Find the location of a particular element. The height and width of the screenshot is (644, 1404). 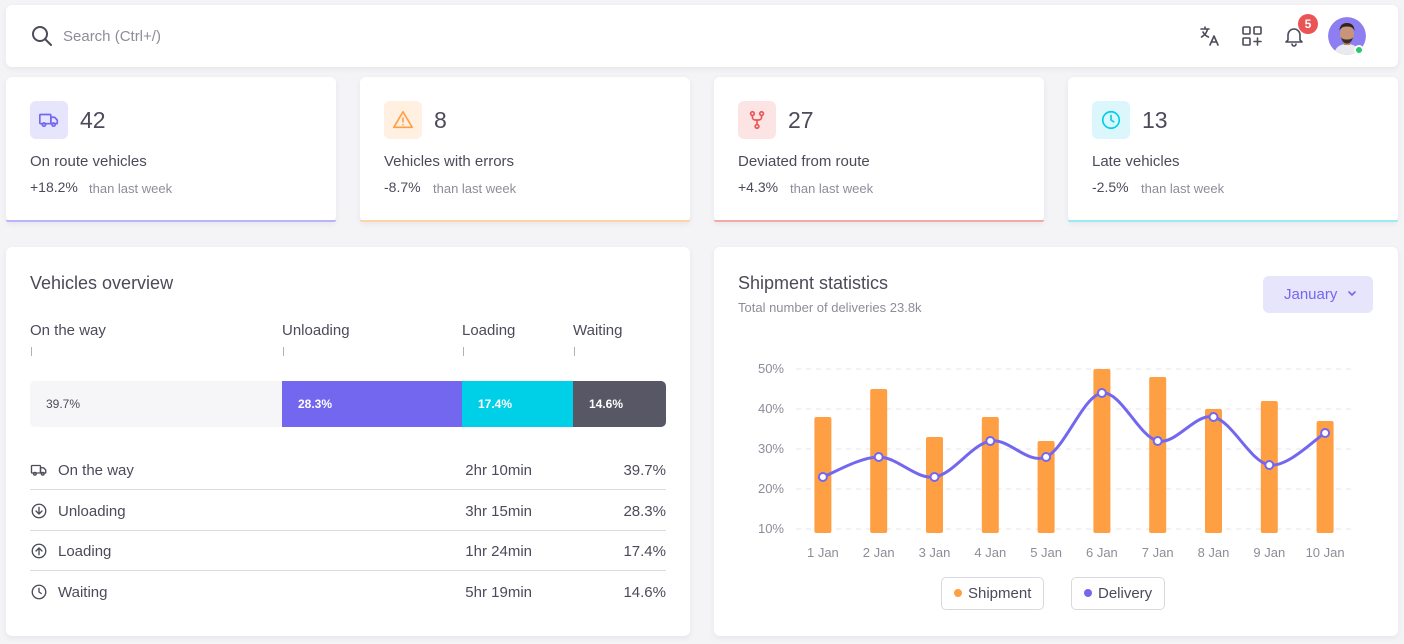

segment-label-loading: Loading is located at coordinates (489, 330).